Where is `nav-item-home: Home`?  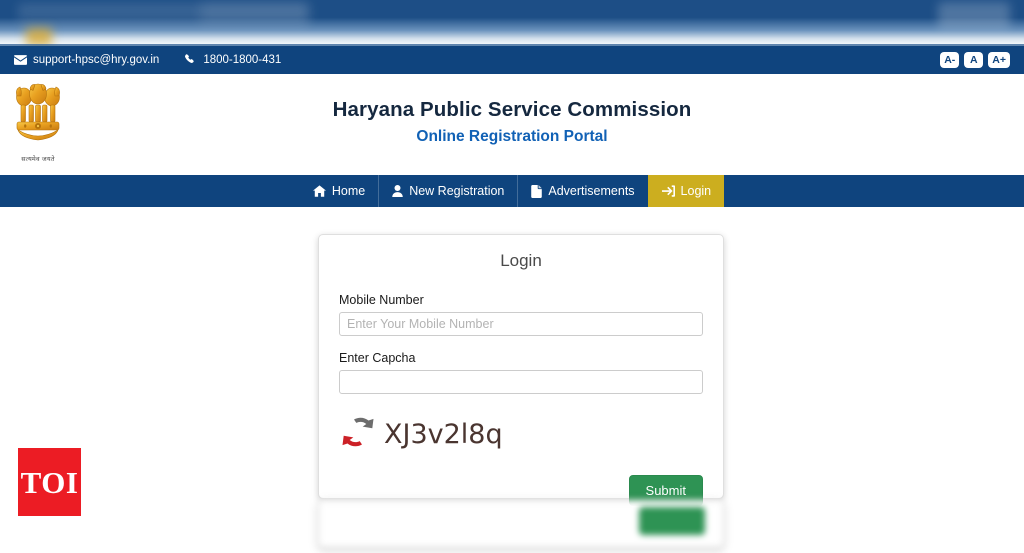
nav-item-home: Home is located at coordinates (339, 191).